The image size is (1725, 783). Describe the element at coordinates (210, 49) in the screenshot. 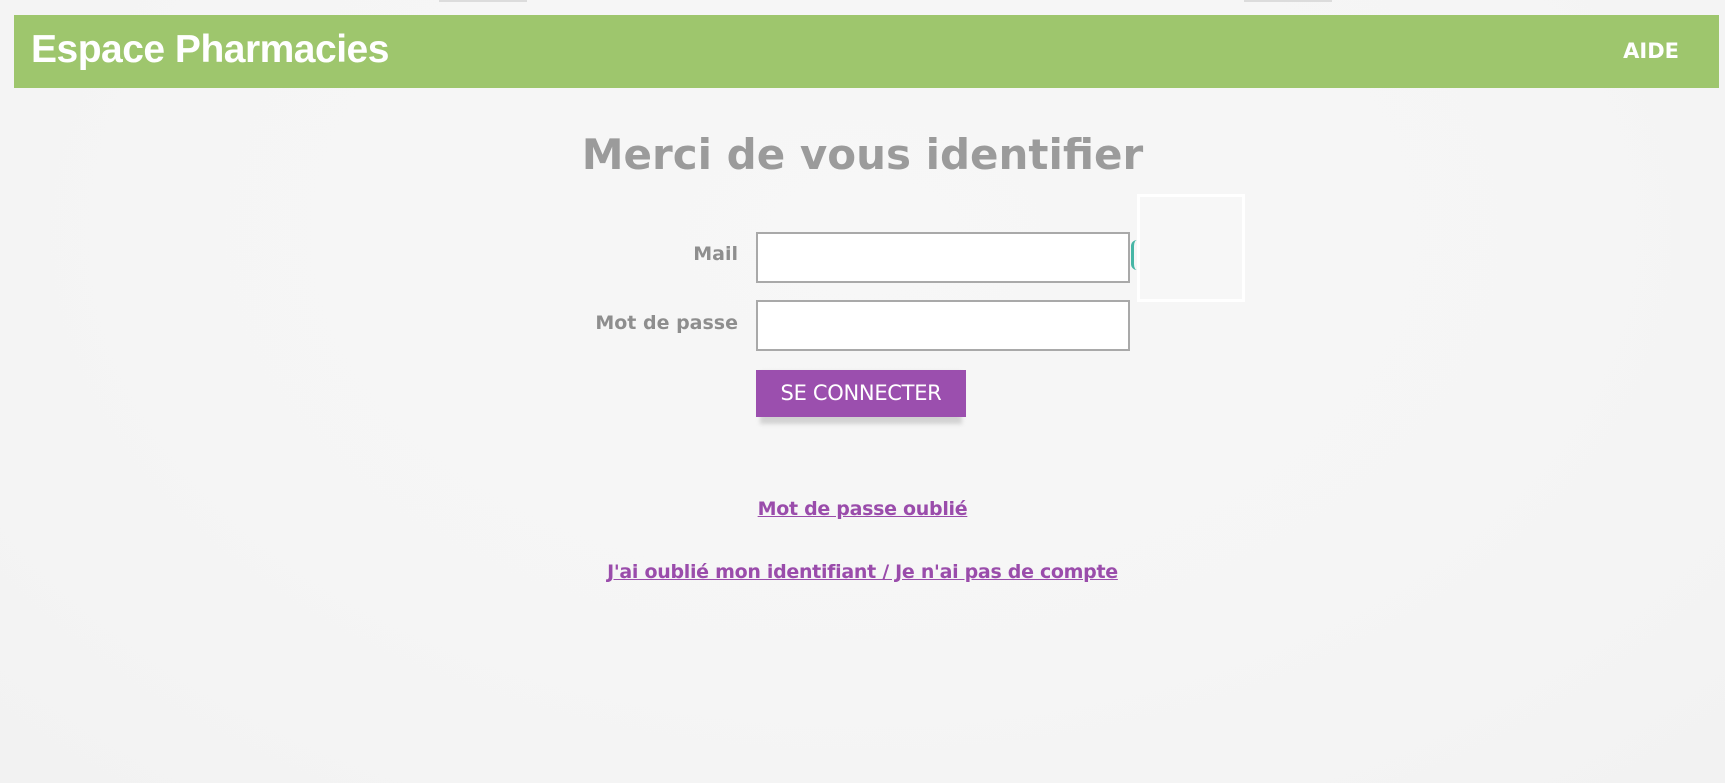

I see `brand-title: Espace Pharmacies` at that location.